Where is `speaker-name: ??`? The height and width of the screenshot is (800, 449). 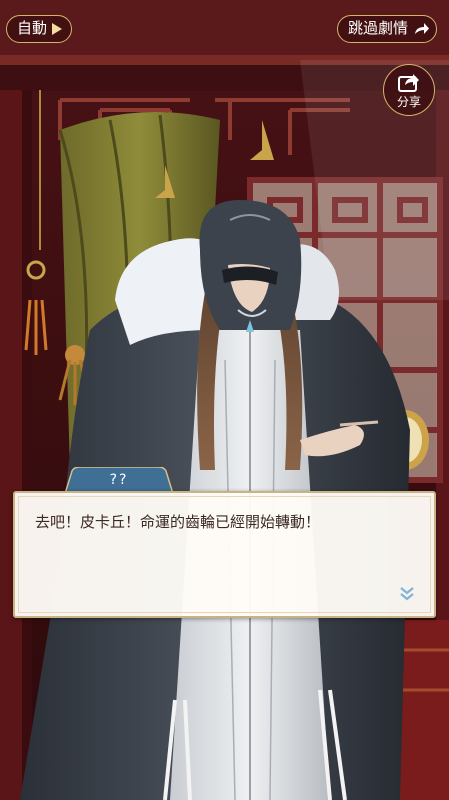
speaker-name: ?? is located at coordinates (119, 480).